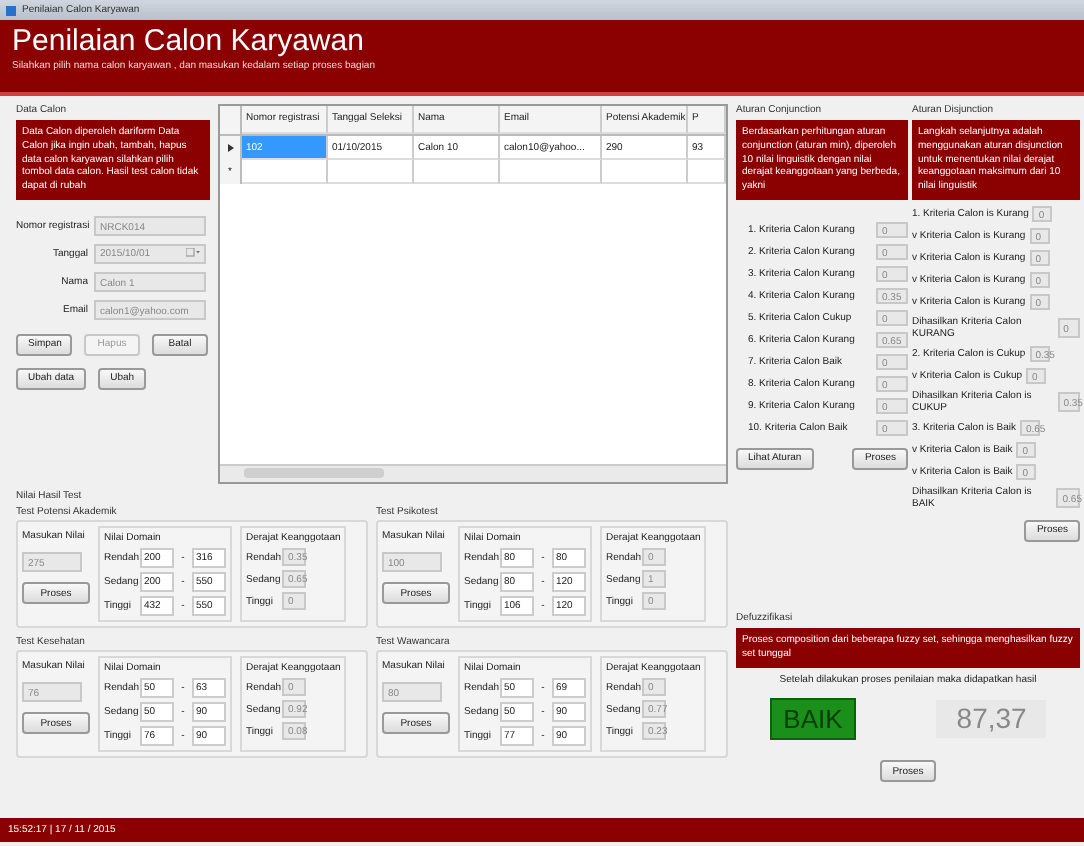  I want to click on header-title: Penilaian Calon Karyawan, so click(189, 42).